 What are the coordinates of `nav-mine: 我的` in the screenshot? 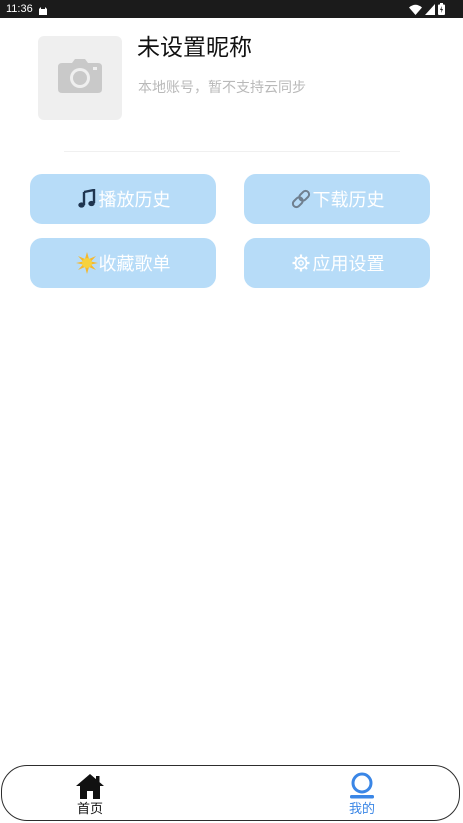 It's located at (362, 794).